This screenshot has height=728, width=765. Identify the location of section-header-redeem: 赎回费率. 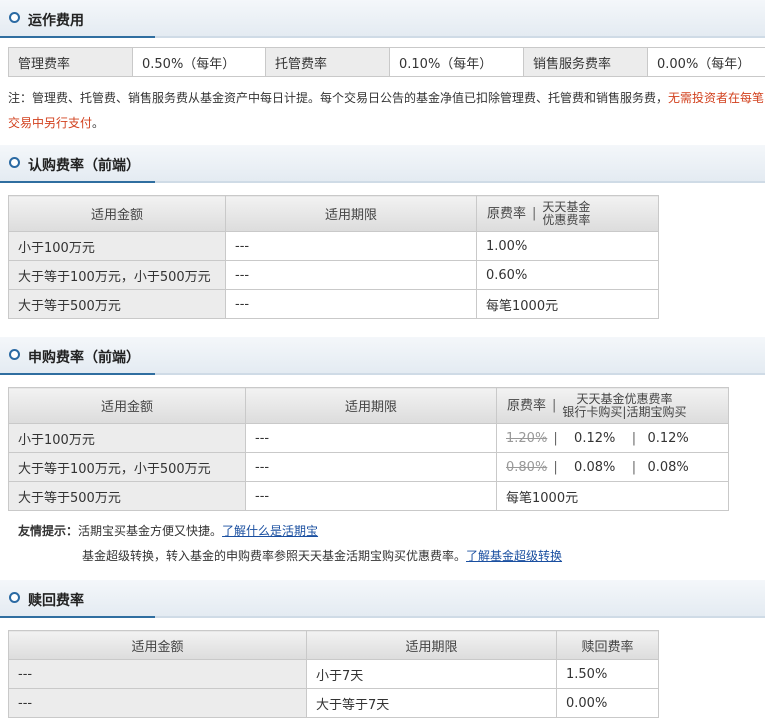
(382, 599).